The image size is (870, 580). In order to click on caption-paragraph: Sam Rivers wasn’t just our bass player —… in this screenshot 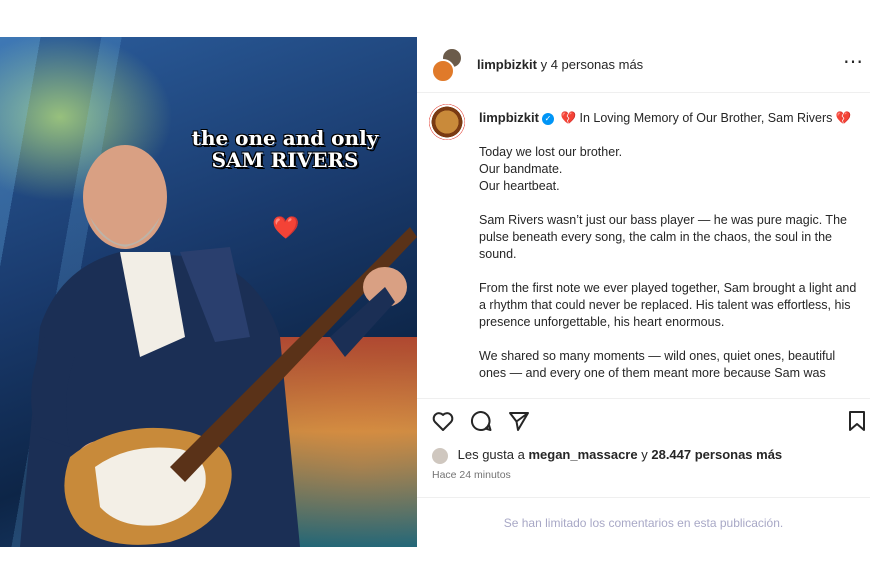, I will do `click(663, 237)`.